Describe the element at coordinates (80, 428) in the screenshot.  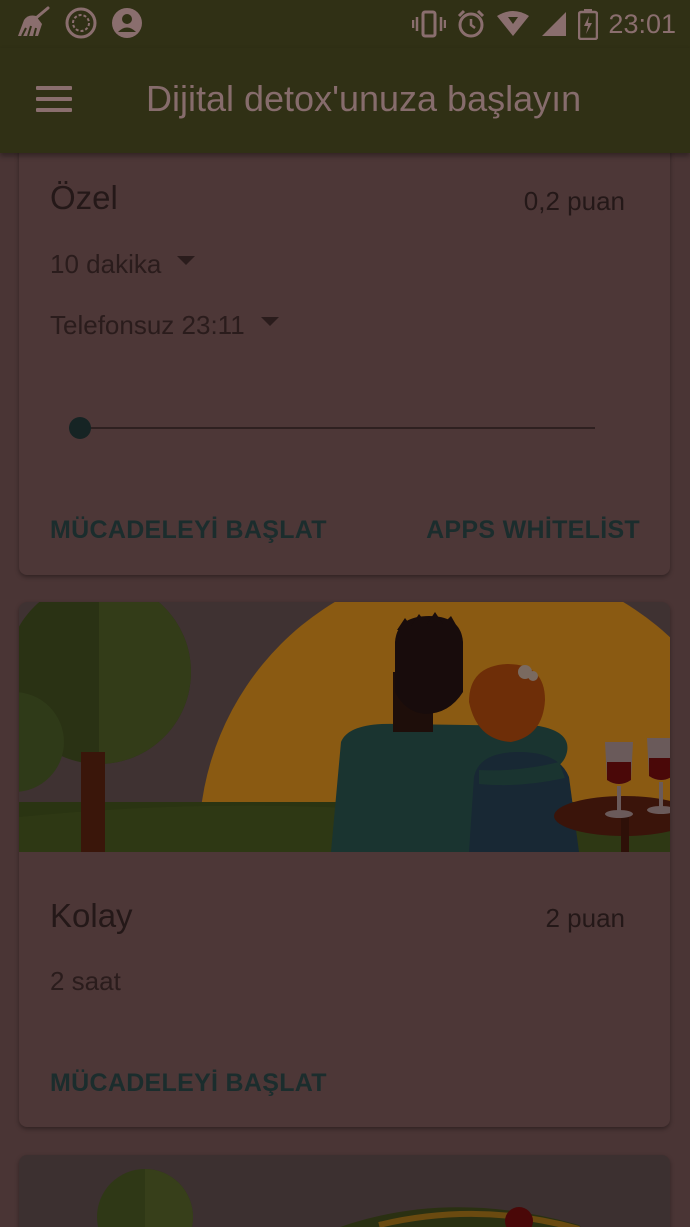
I see `slider-thumb` at that location.